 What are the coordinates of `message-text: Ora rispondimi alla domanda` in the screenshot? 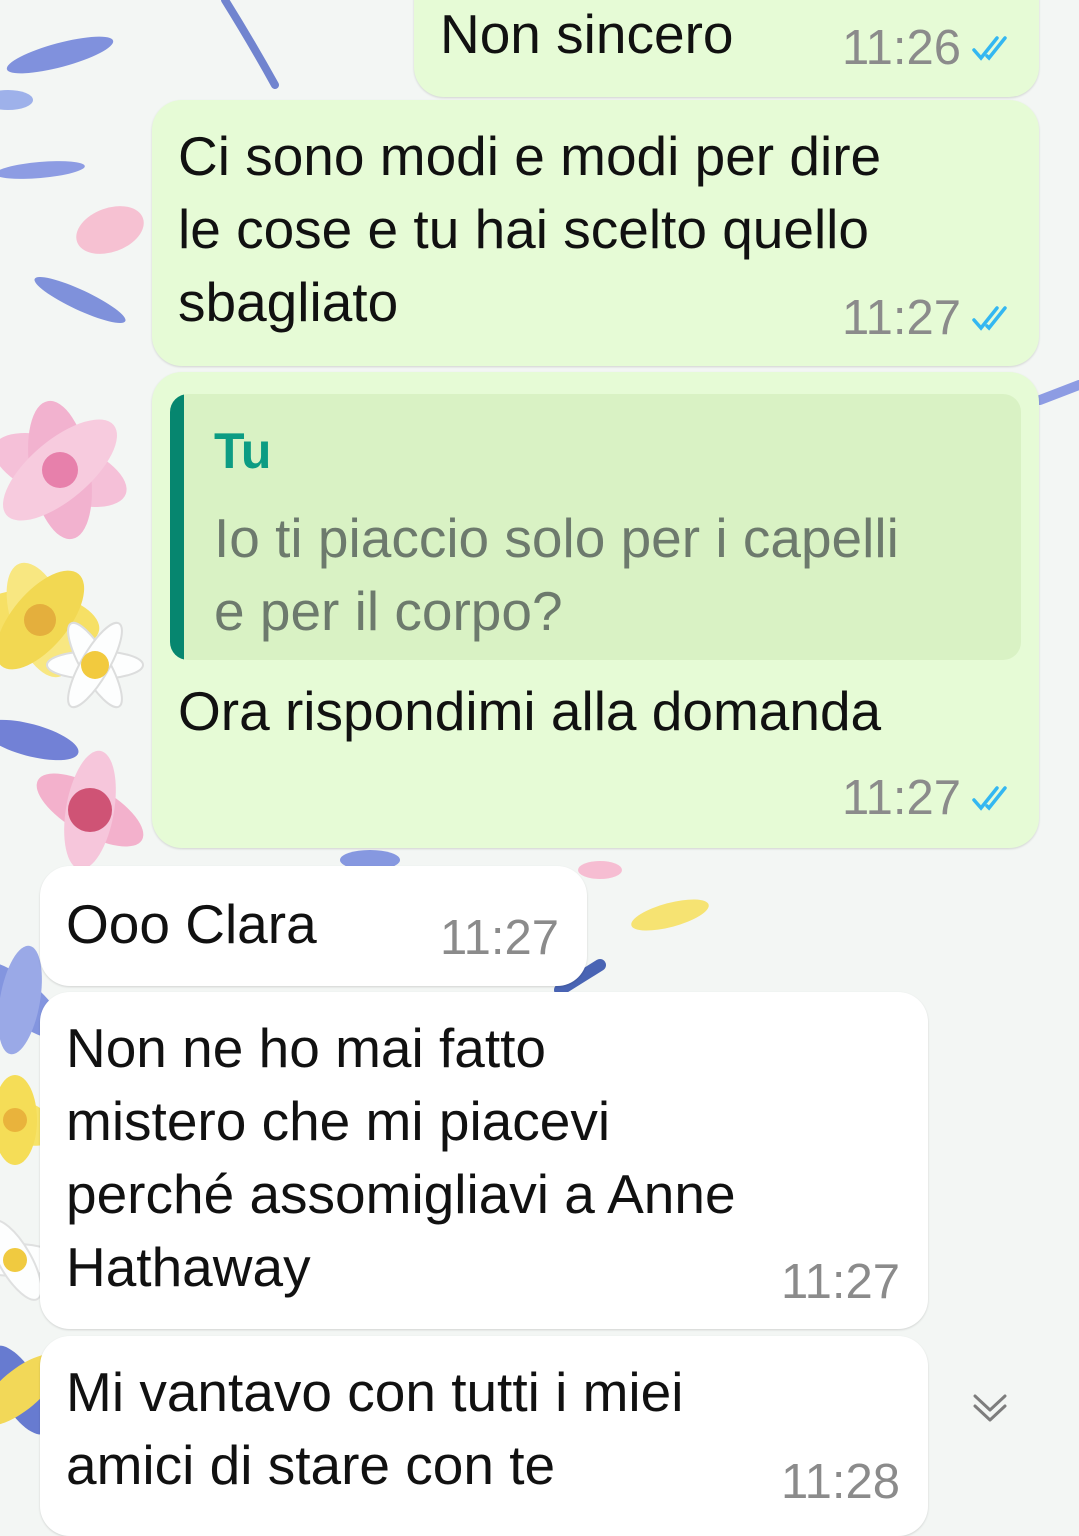 It's located at (530, 711).